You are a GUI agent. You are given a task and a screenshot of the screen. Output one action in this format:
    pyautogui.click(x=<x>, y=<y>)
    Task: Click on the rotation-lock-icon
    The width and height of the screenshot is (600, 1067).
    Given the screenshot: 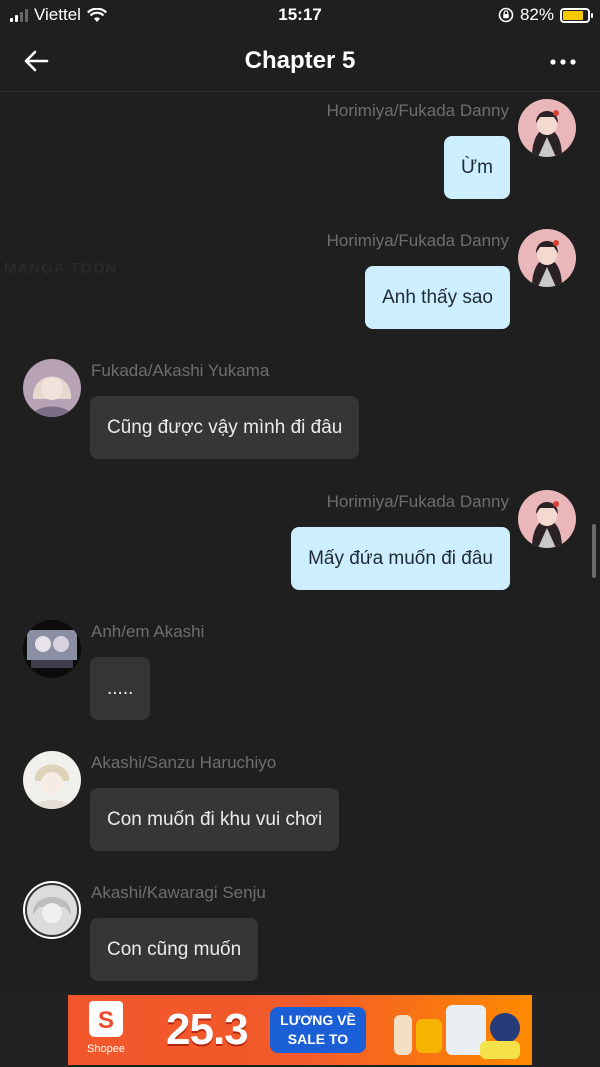 What is the action you would take?
    pyautogui.click(x=506, y=15)
    